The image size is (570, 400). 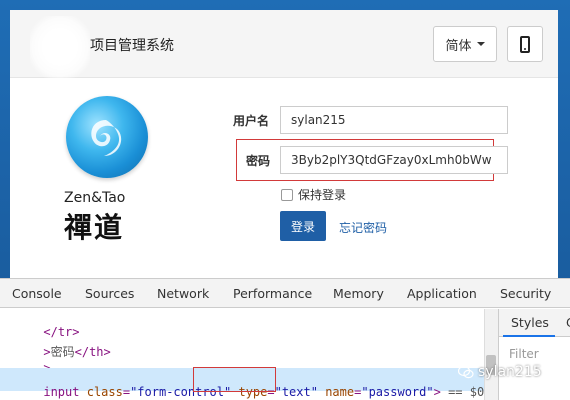 I want to click on type-text-highlight, so click(x=234, y=379).